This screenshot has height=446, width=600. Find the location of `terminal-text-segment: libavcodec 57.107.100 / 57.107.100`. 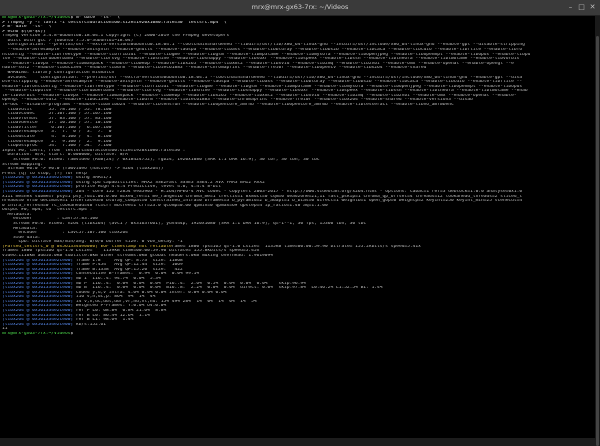

terminal-text-segment: libavcodec 57.107.100 / 57.107.100 is located at coordinates (57, 114).